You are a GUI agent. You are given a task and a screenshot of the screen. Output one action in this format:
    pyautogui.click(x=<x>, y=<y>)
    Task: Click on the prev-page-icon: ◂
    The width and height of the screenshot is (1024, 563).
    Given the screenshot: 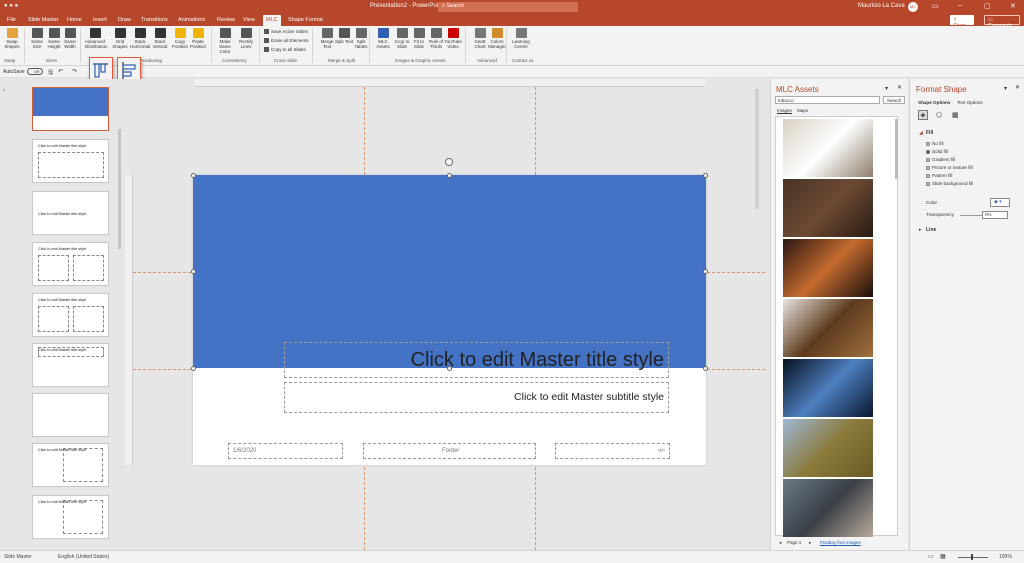 What is the action you would take?
    pyautogui.click(x=780, y=543)
    